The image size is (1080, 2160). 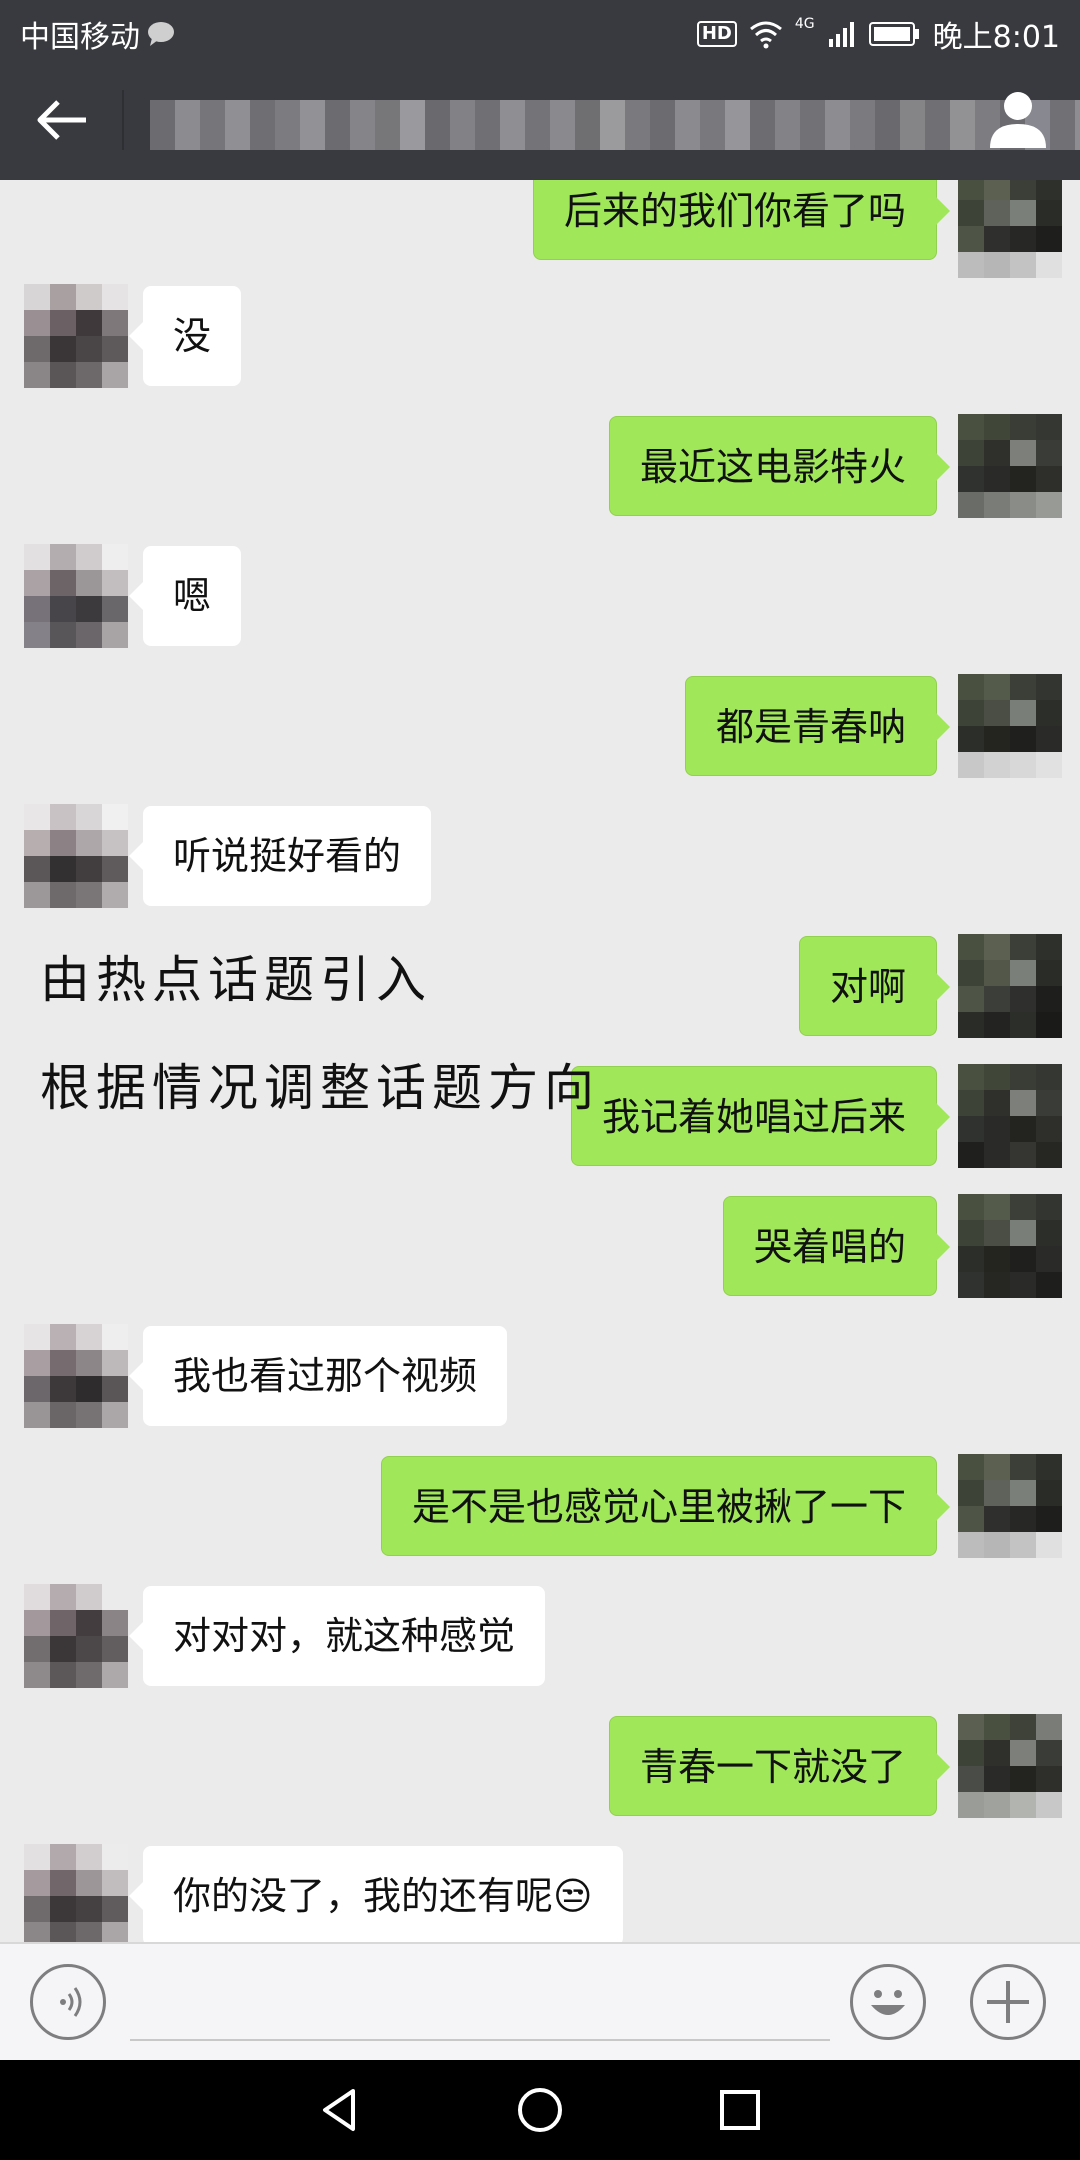 What do you see at coordinates (779, 466) in the screenshot?
I see `message-outgoing: 最近这电影特火` at bounding box center [779, 466].